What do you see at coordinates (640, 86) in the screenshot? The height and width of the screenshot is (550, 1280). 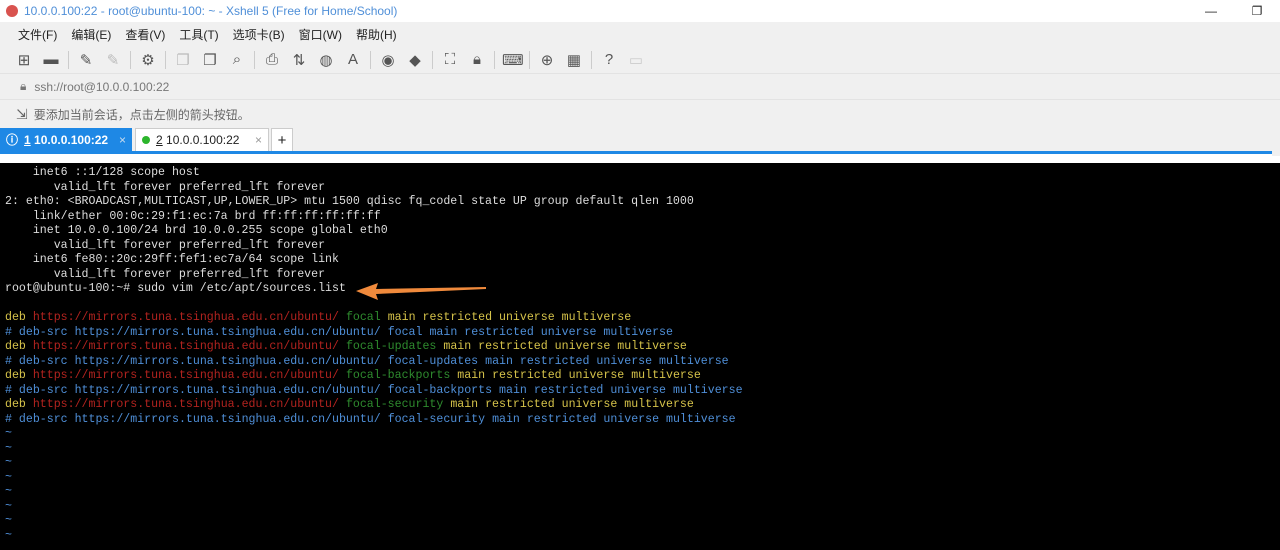 I see `address-bar: 🔒︎ ssh://root@10.0.0.100:22` at bounding box center [640, 86].